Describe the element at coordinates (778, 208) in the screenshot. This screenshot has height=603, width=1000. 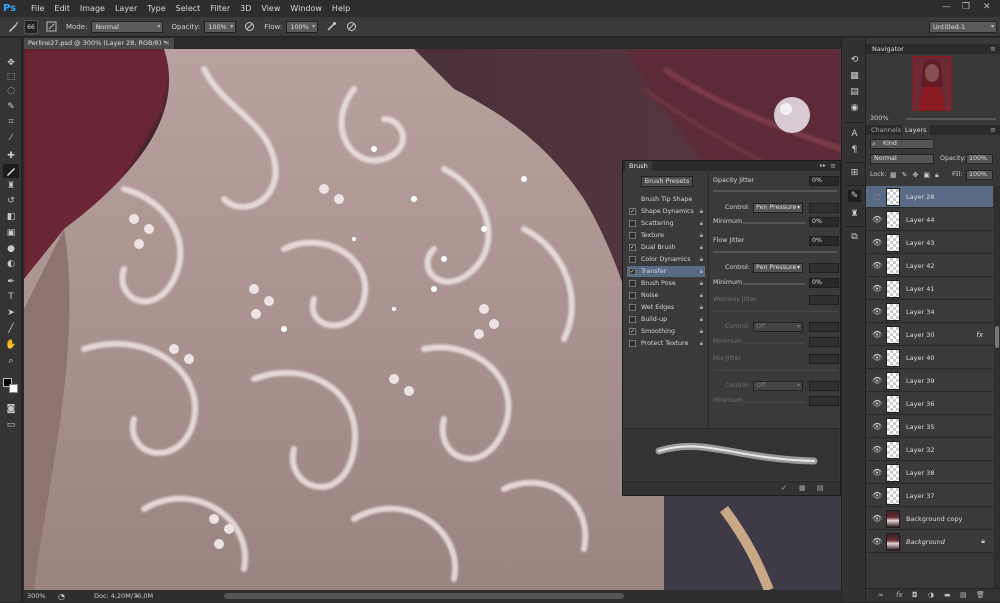
I see `control-select: Pen Pressure` at that location.